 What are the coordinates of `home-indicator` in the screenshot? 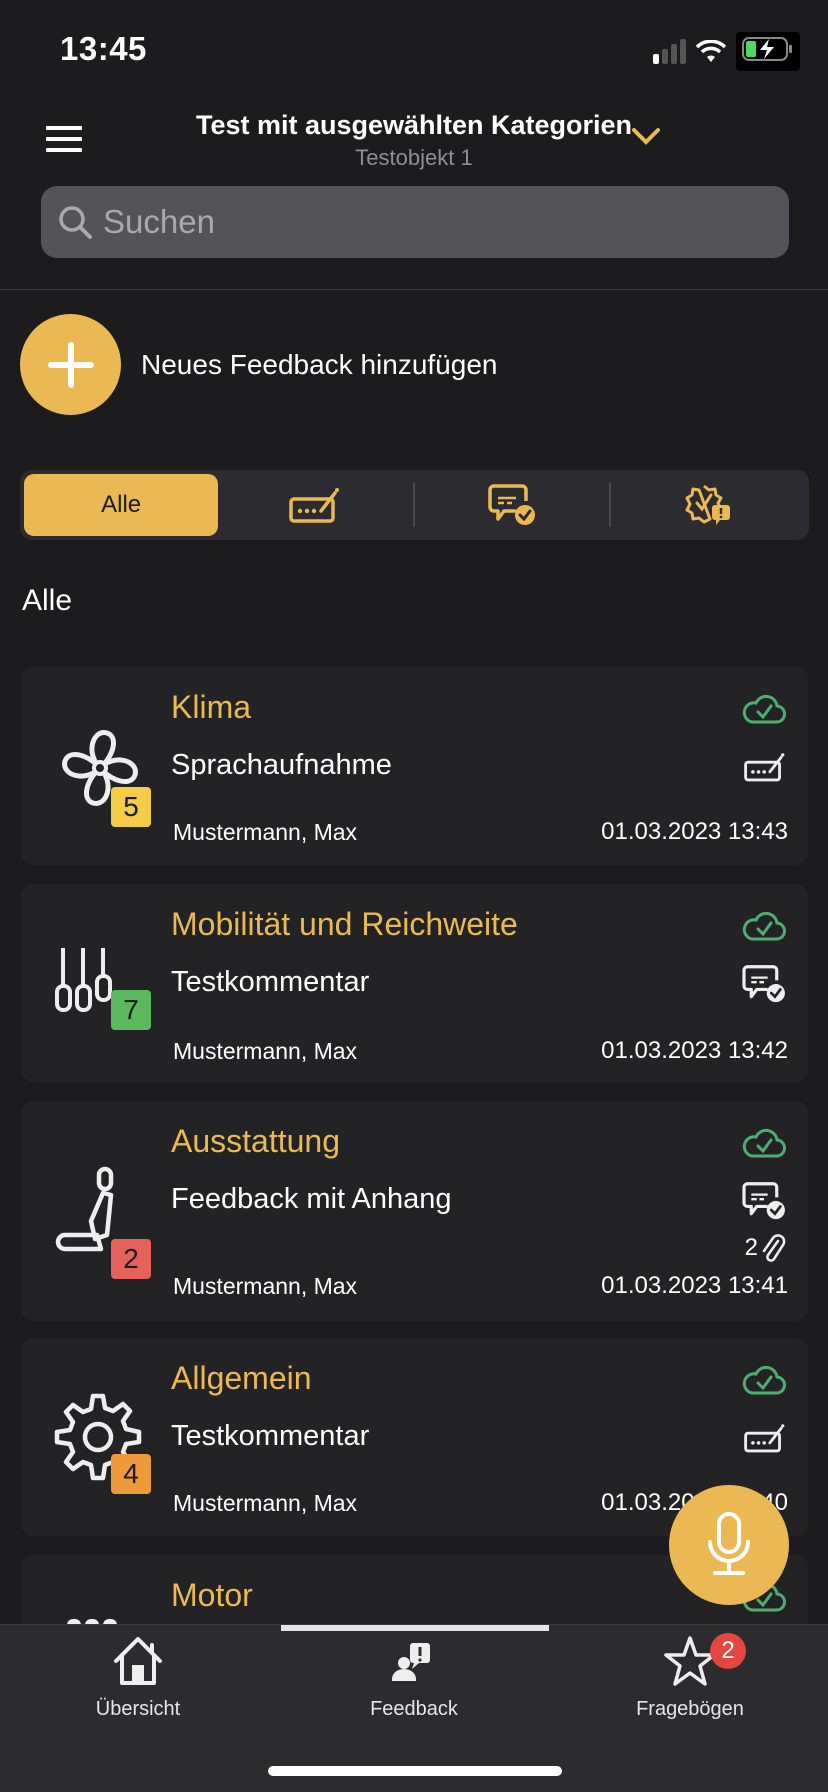 It's located at (415, 1771).